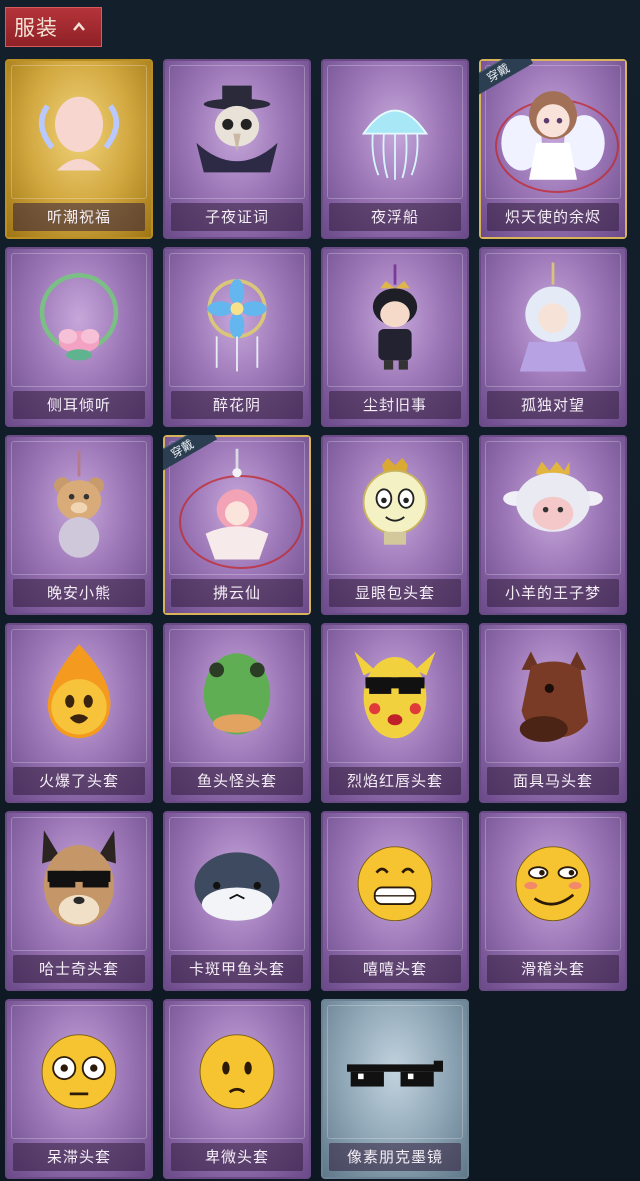 The width and height of the screenshot is (640, 1181). What do you see at coordinates (554, 696) in the screenshot?
I see `horse-mask-icon` at bounding box center [554, 696].